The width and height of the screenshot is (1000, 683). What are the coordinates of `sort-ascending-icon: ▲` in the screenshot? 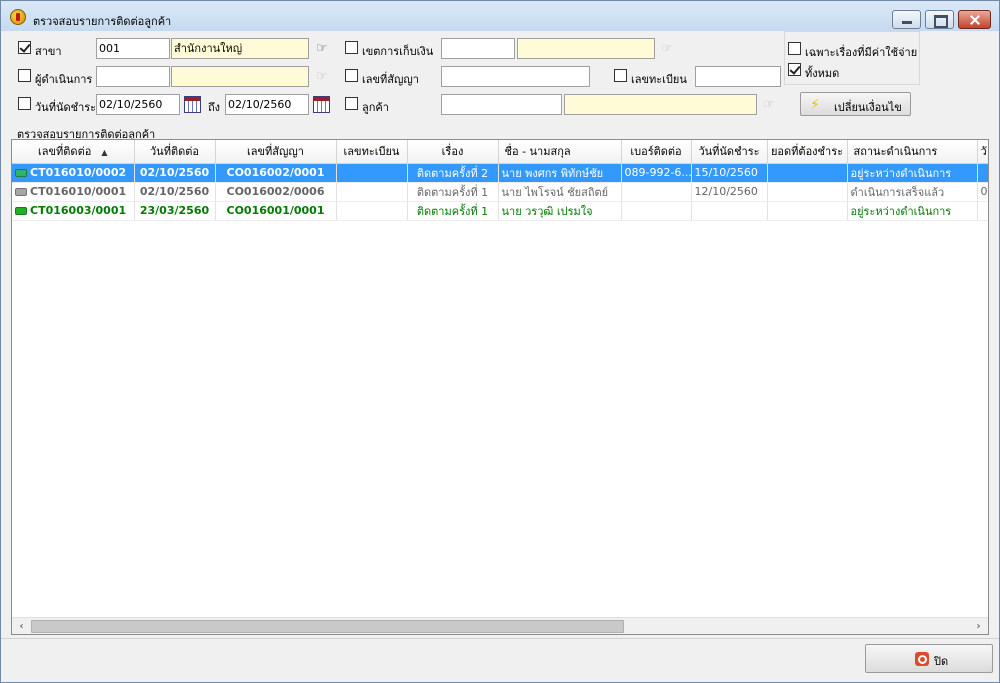 It's located at (104, 153).